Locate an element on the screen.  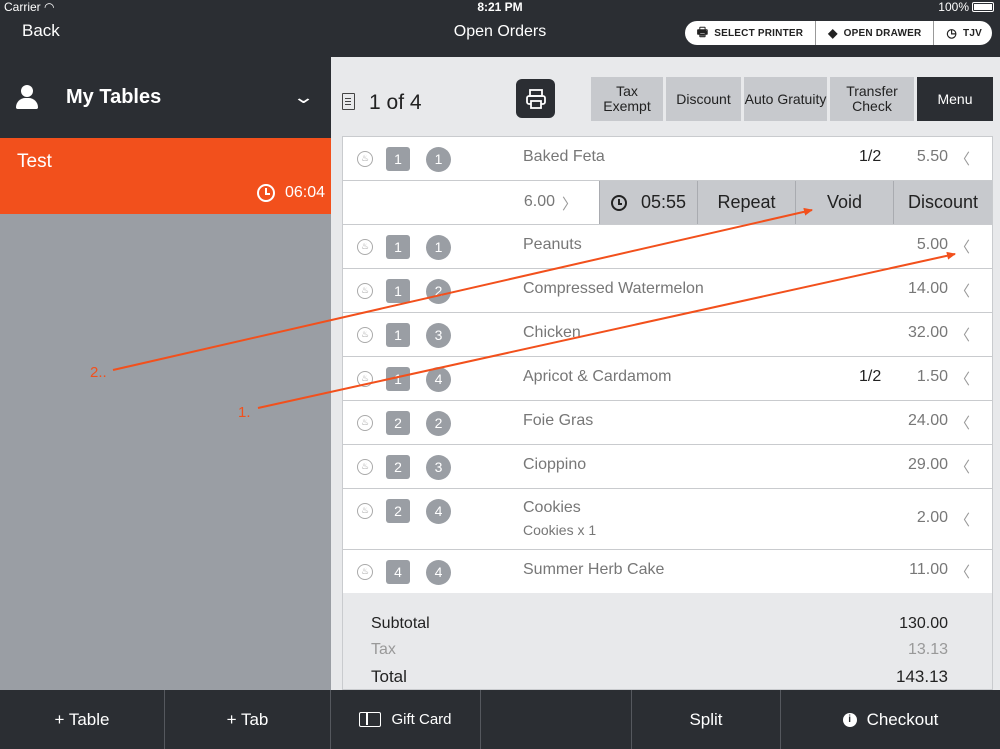
add-table-button: + Table is located at coordinates (82, 719).